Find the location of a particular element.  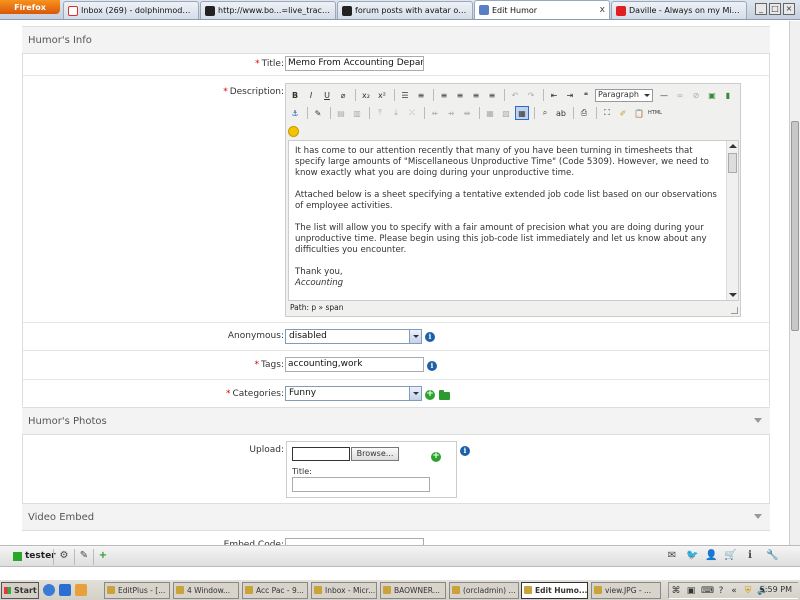

section-header-video: Video Embed is located at coordinates (396, 517).